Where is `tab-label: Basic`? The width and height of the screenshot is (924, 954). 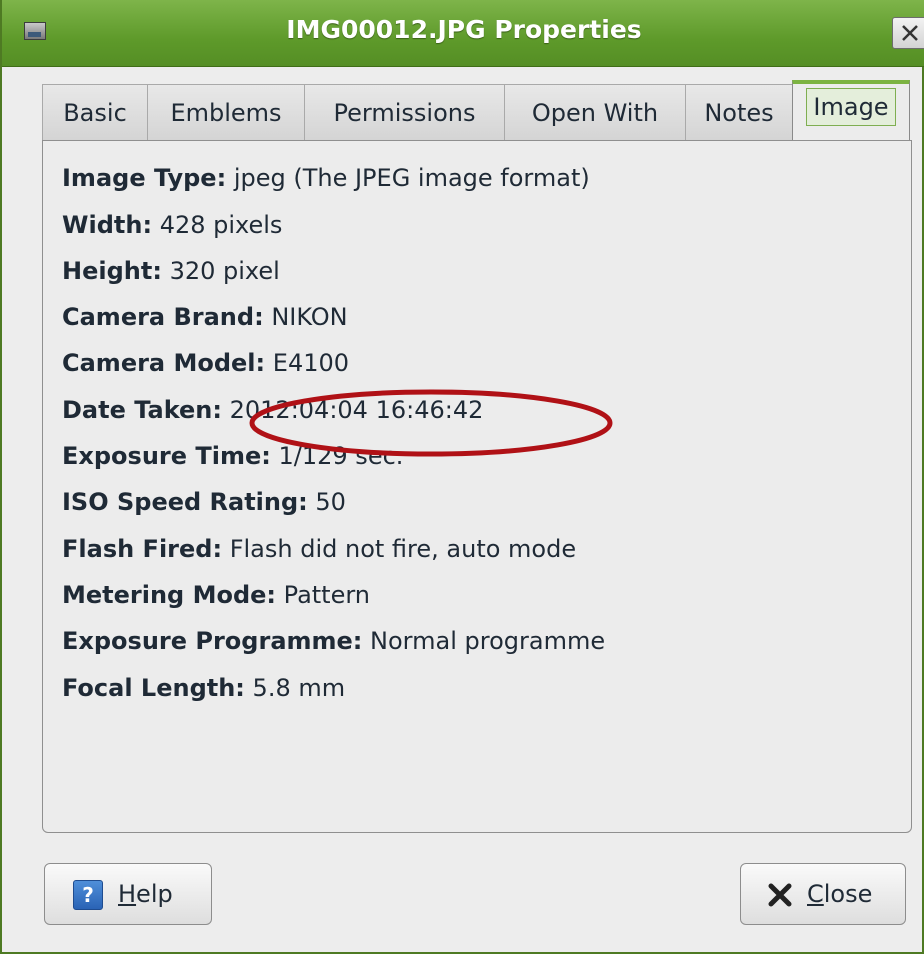
tab-label: Basic is located at coordinates (95, 113).